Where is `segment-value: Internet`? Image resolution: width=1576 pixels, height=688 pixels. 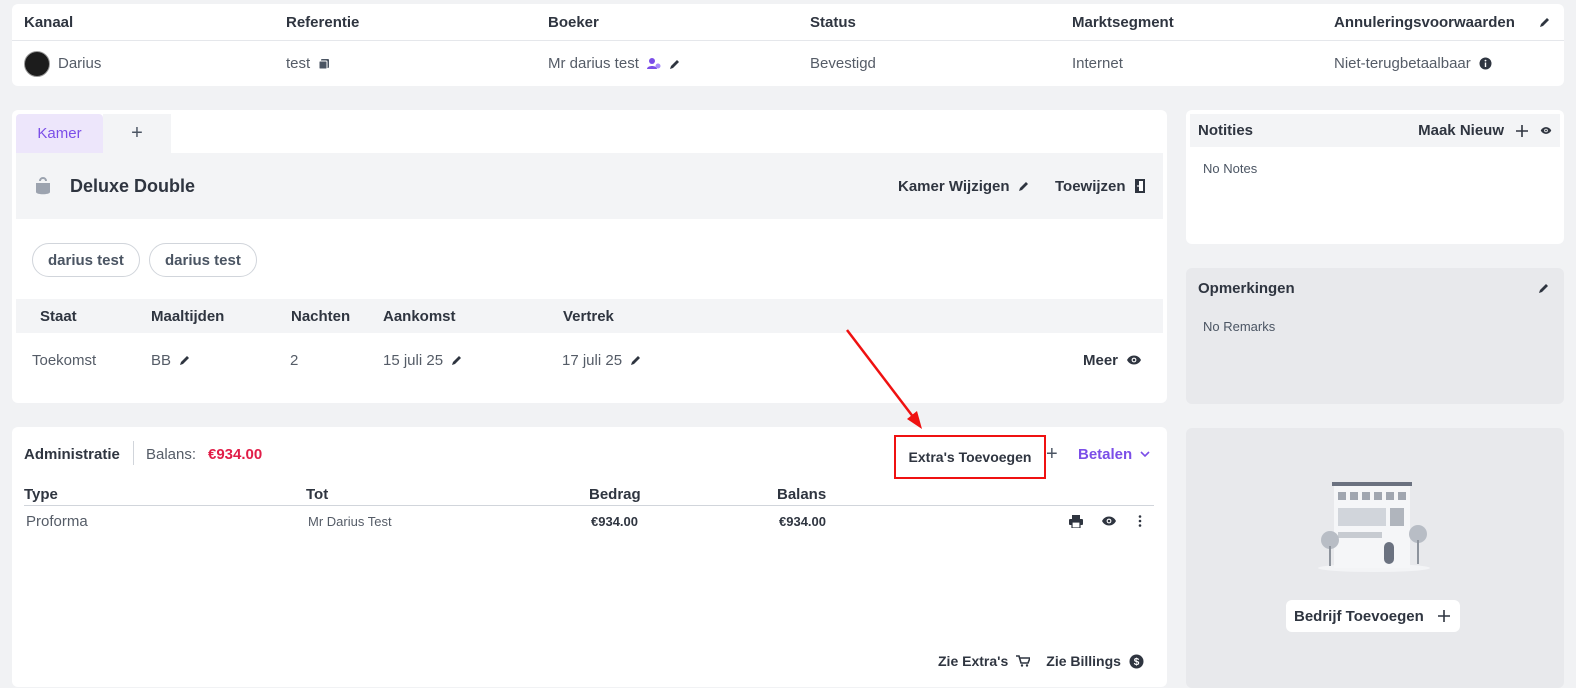
segment-value: Internet is located at coordinates (1097, 63).